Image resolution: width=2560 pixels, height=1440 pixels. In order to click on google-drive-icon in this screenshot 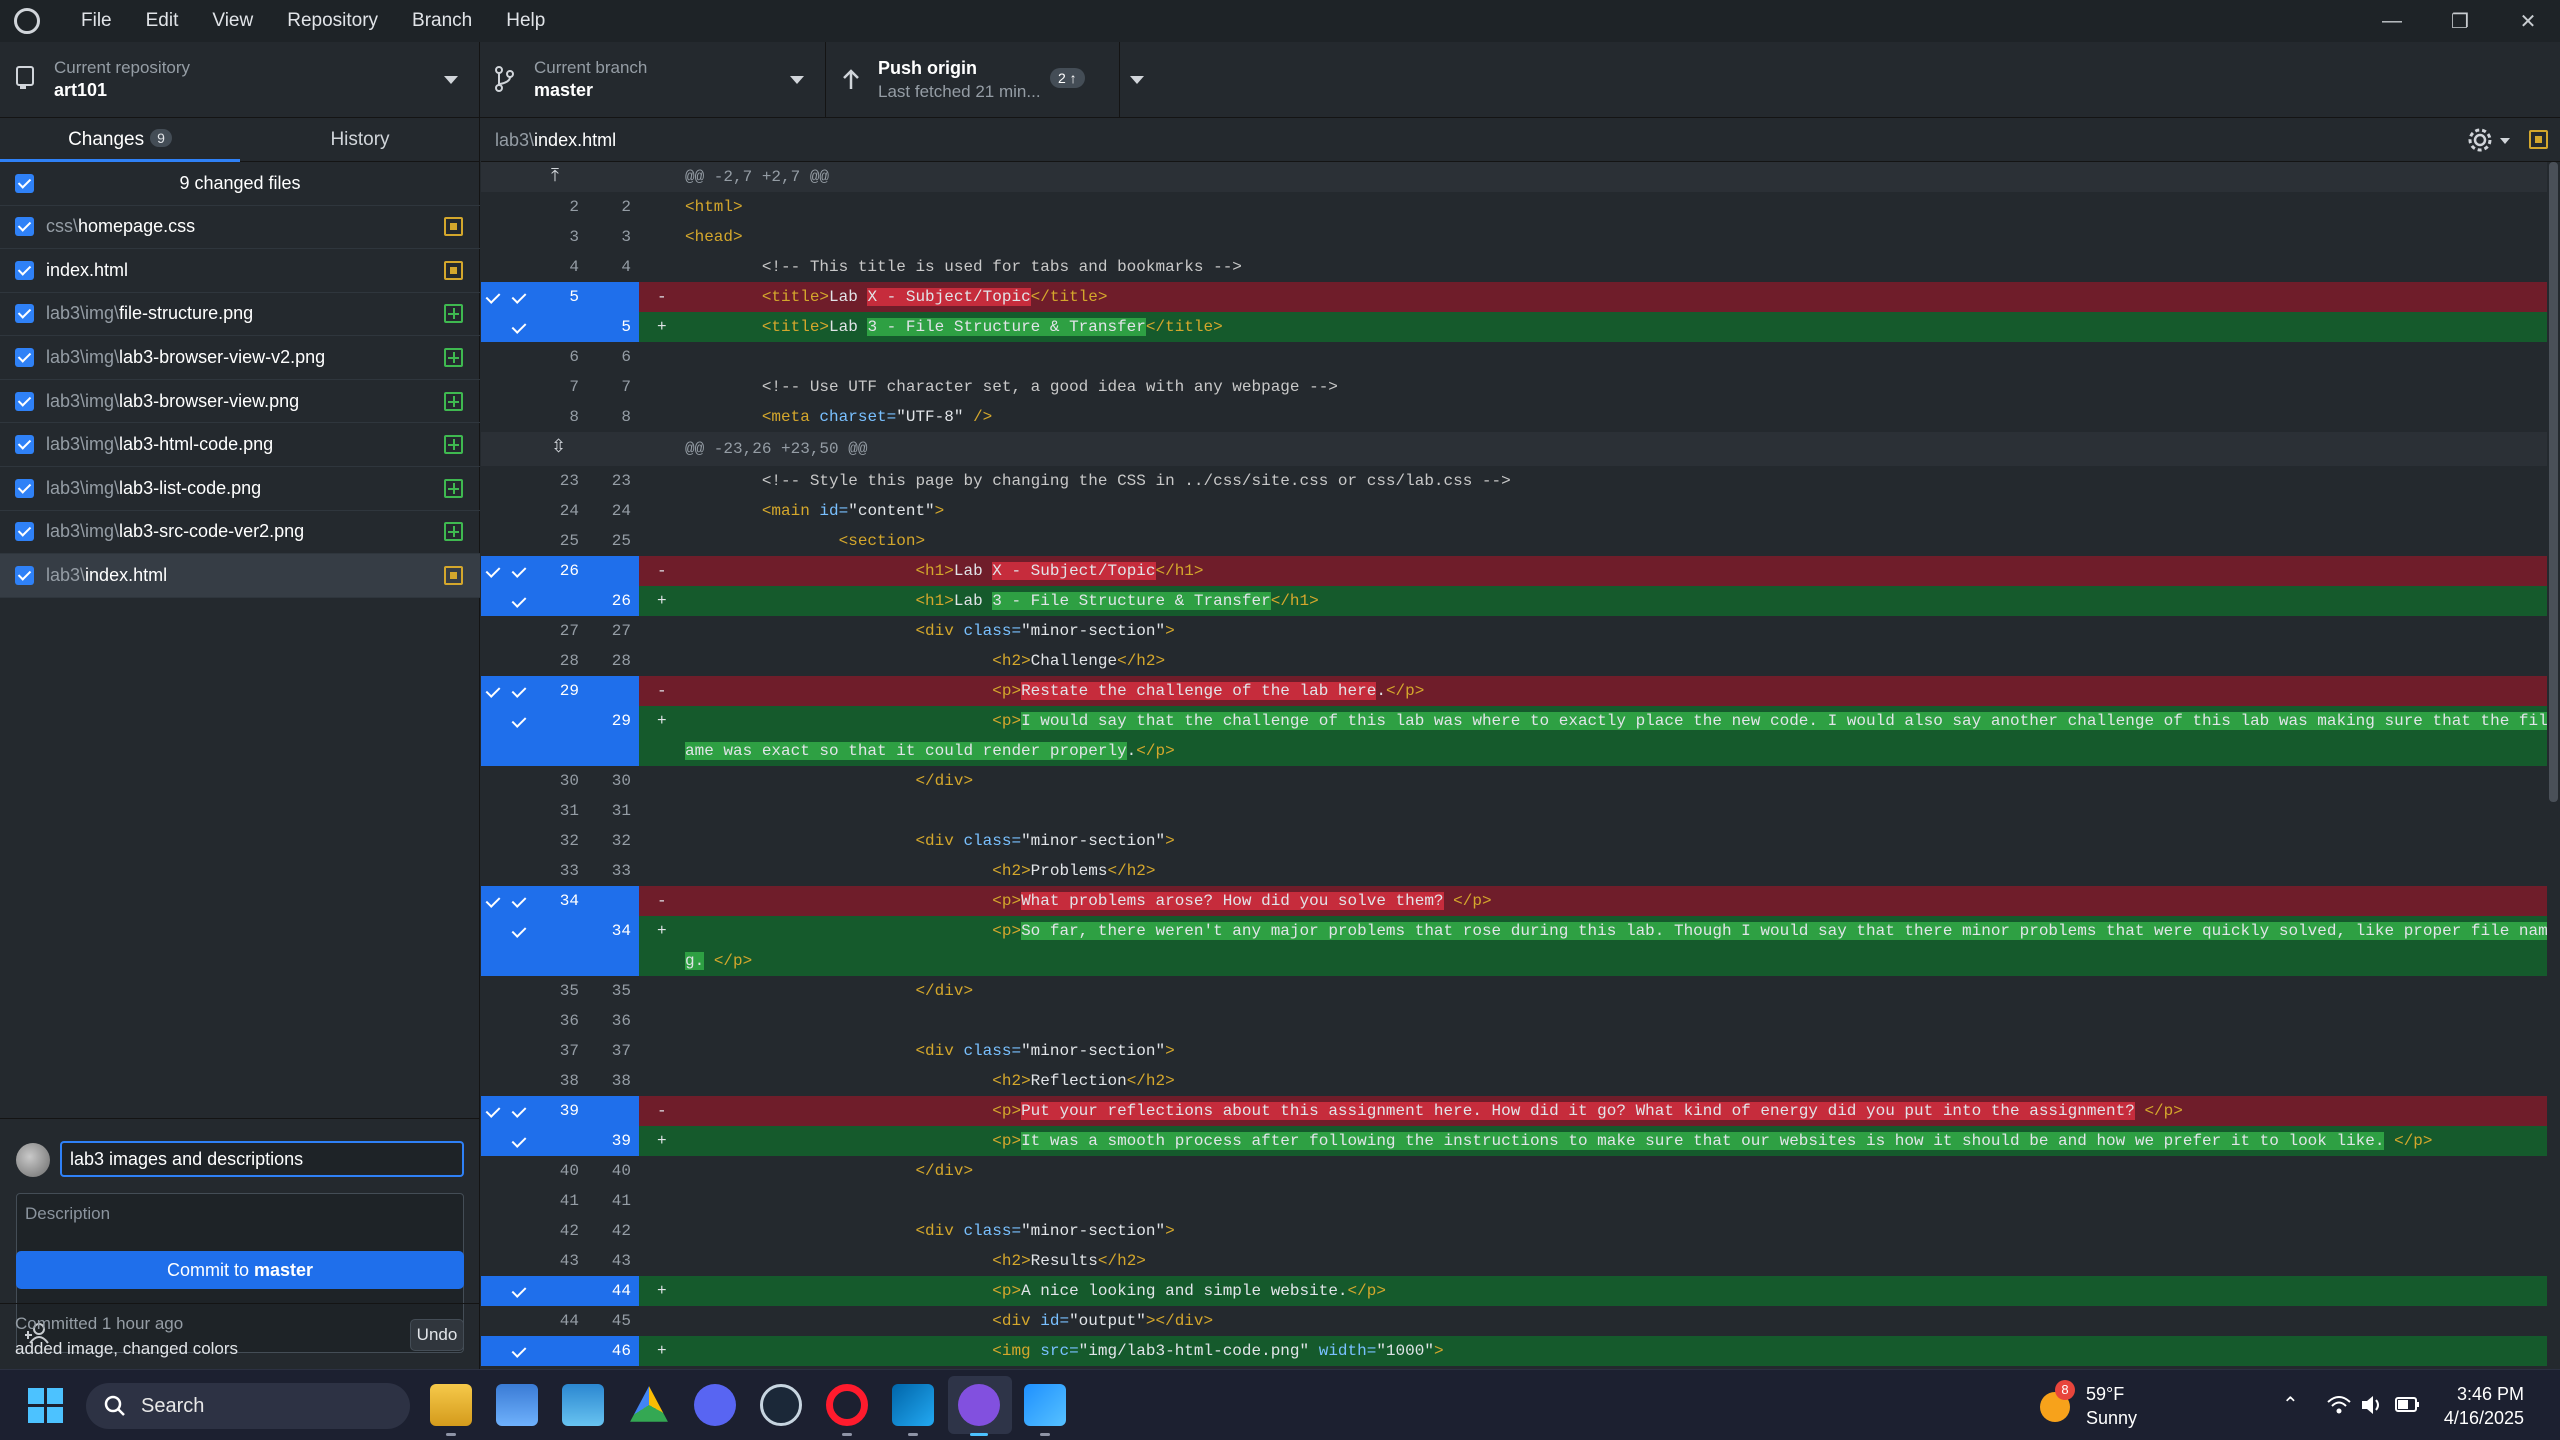, I will do `click(649, 1404)`.